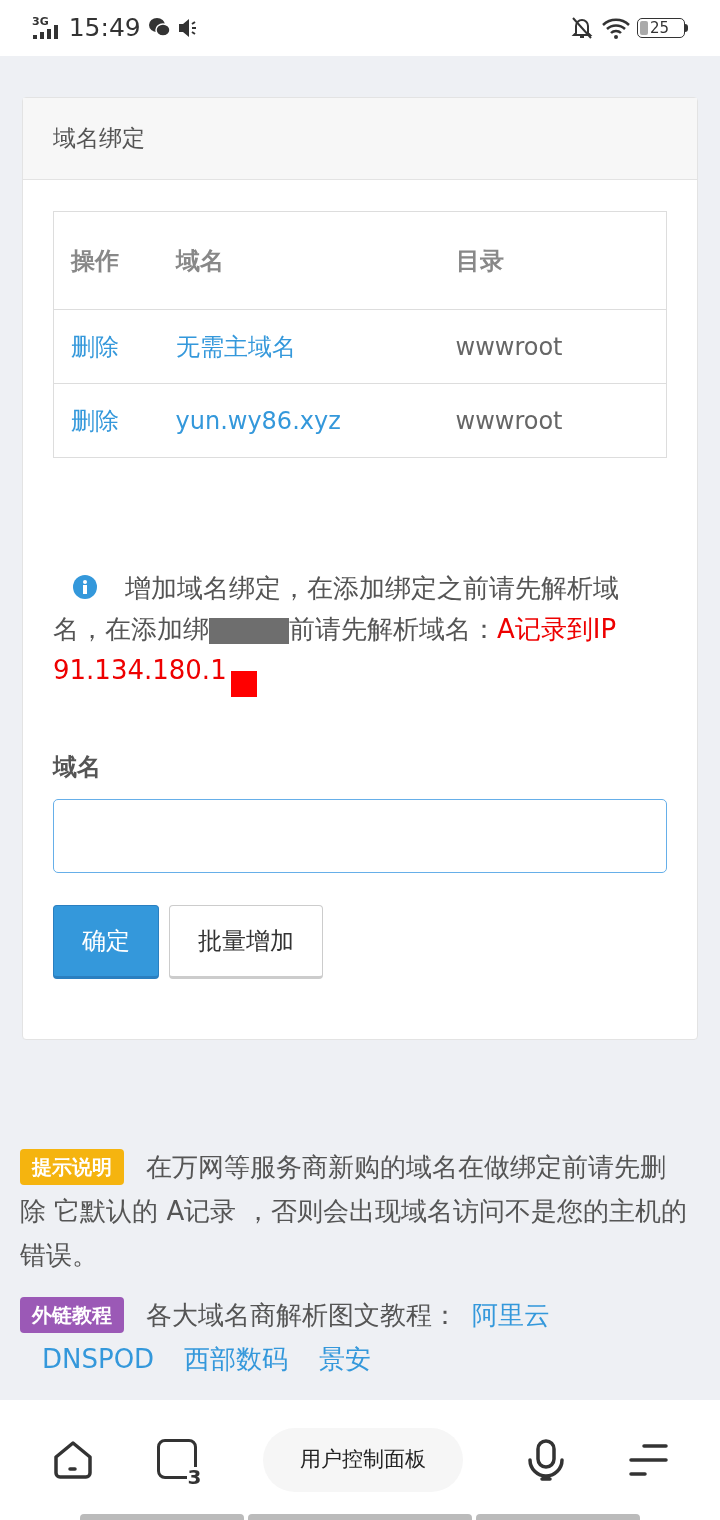 The width and height of the screenshot is (720, 1520). I want to click on card-title: 域名绑定, so click(99, 139).